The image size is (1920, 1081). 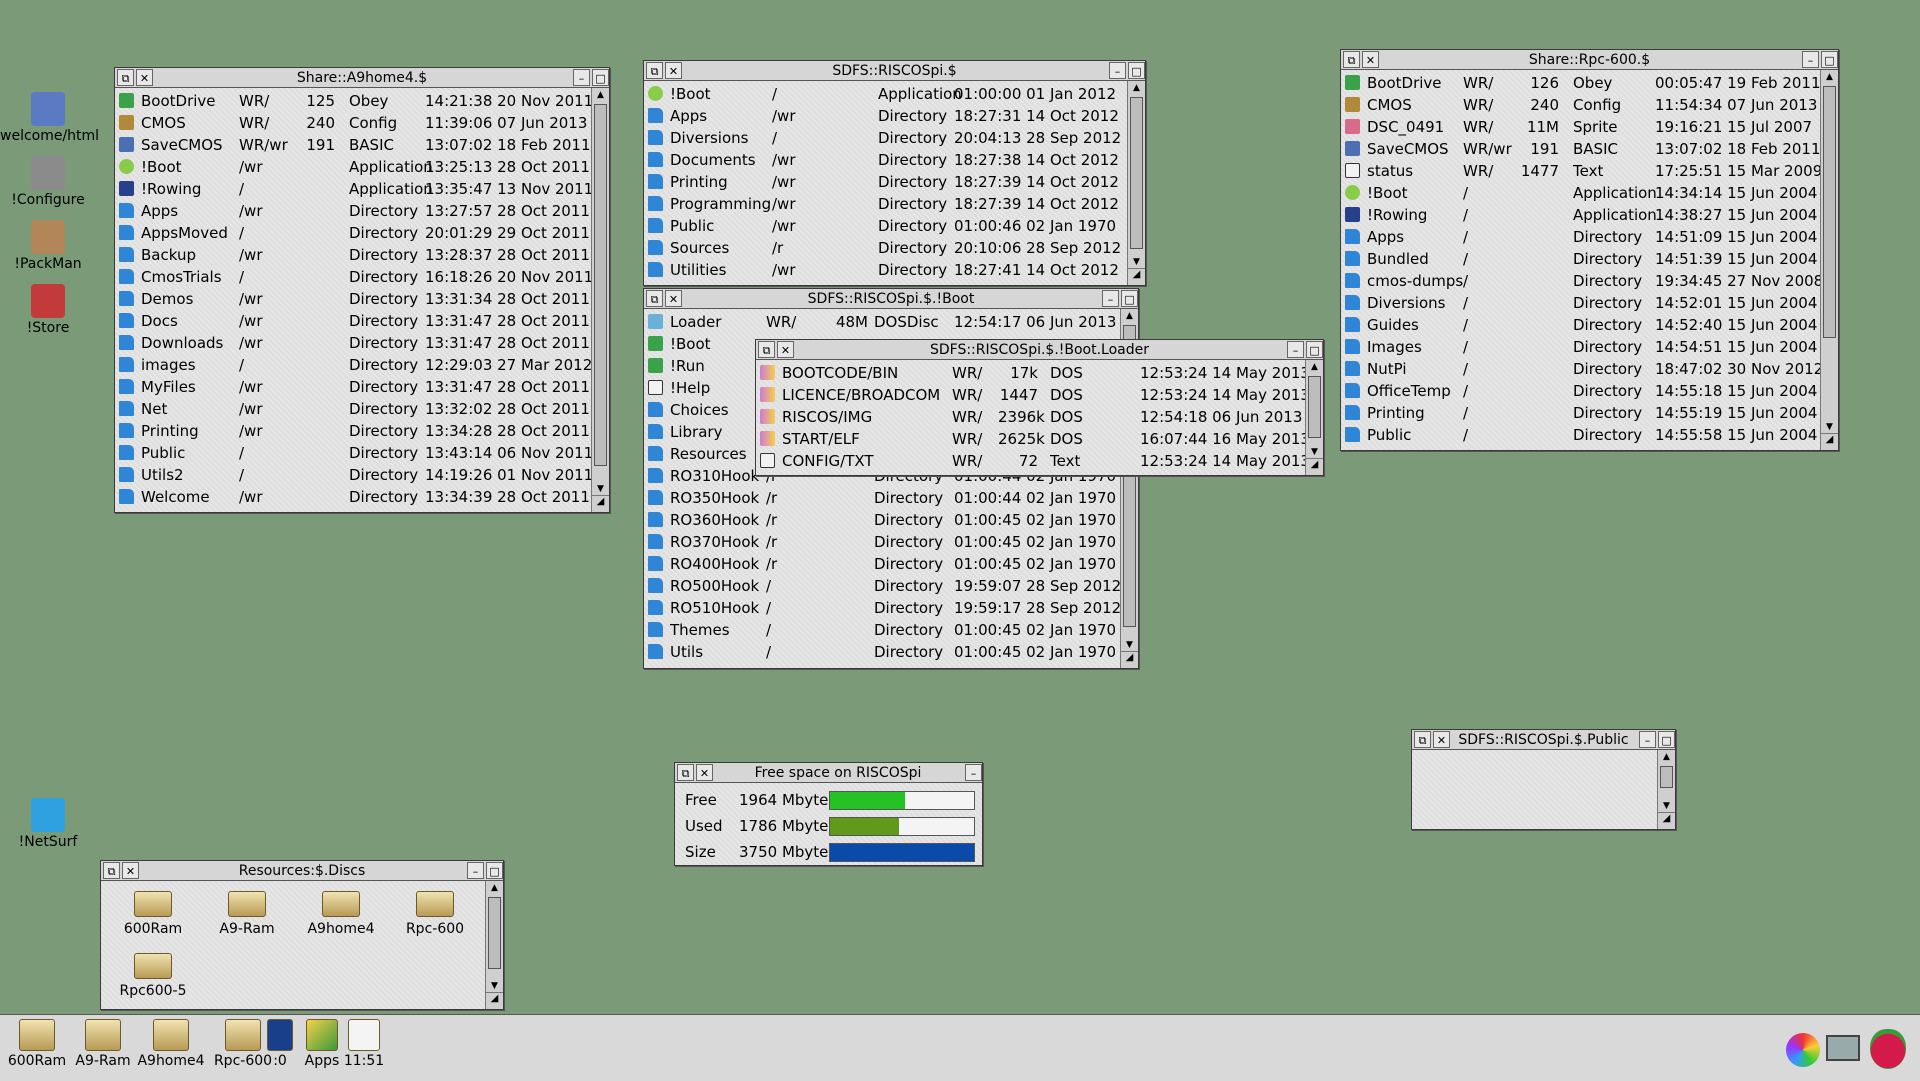 What do you see at coordinates (1582, 435) in the screenshot?
I see `file-row: Public / Directory 14:55:58 15 Jun 2004` at bounding box center [1582, 435].